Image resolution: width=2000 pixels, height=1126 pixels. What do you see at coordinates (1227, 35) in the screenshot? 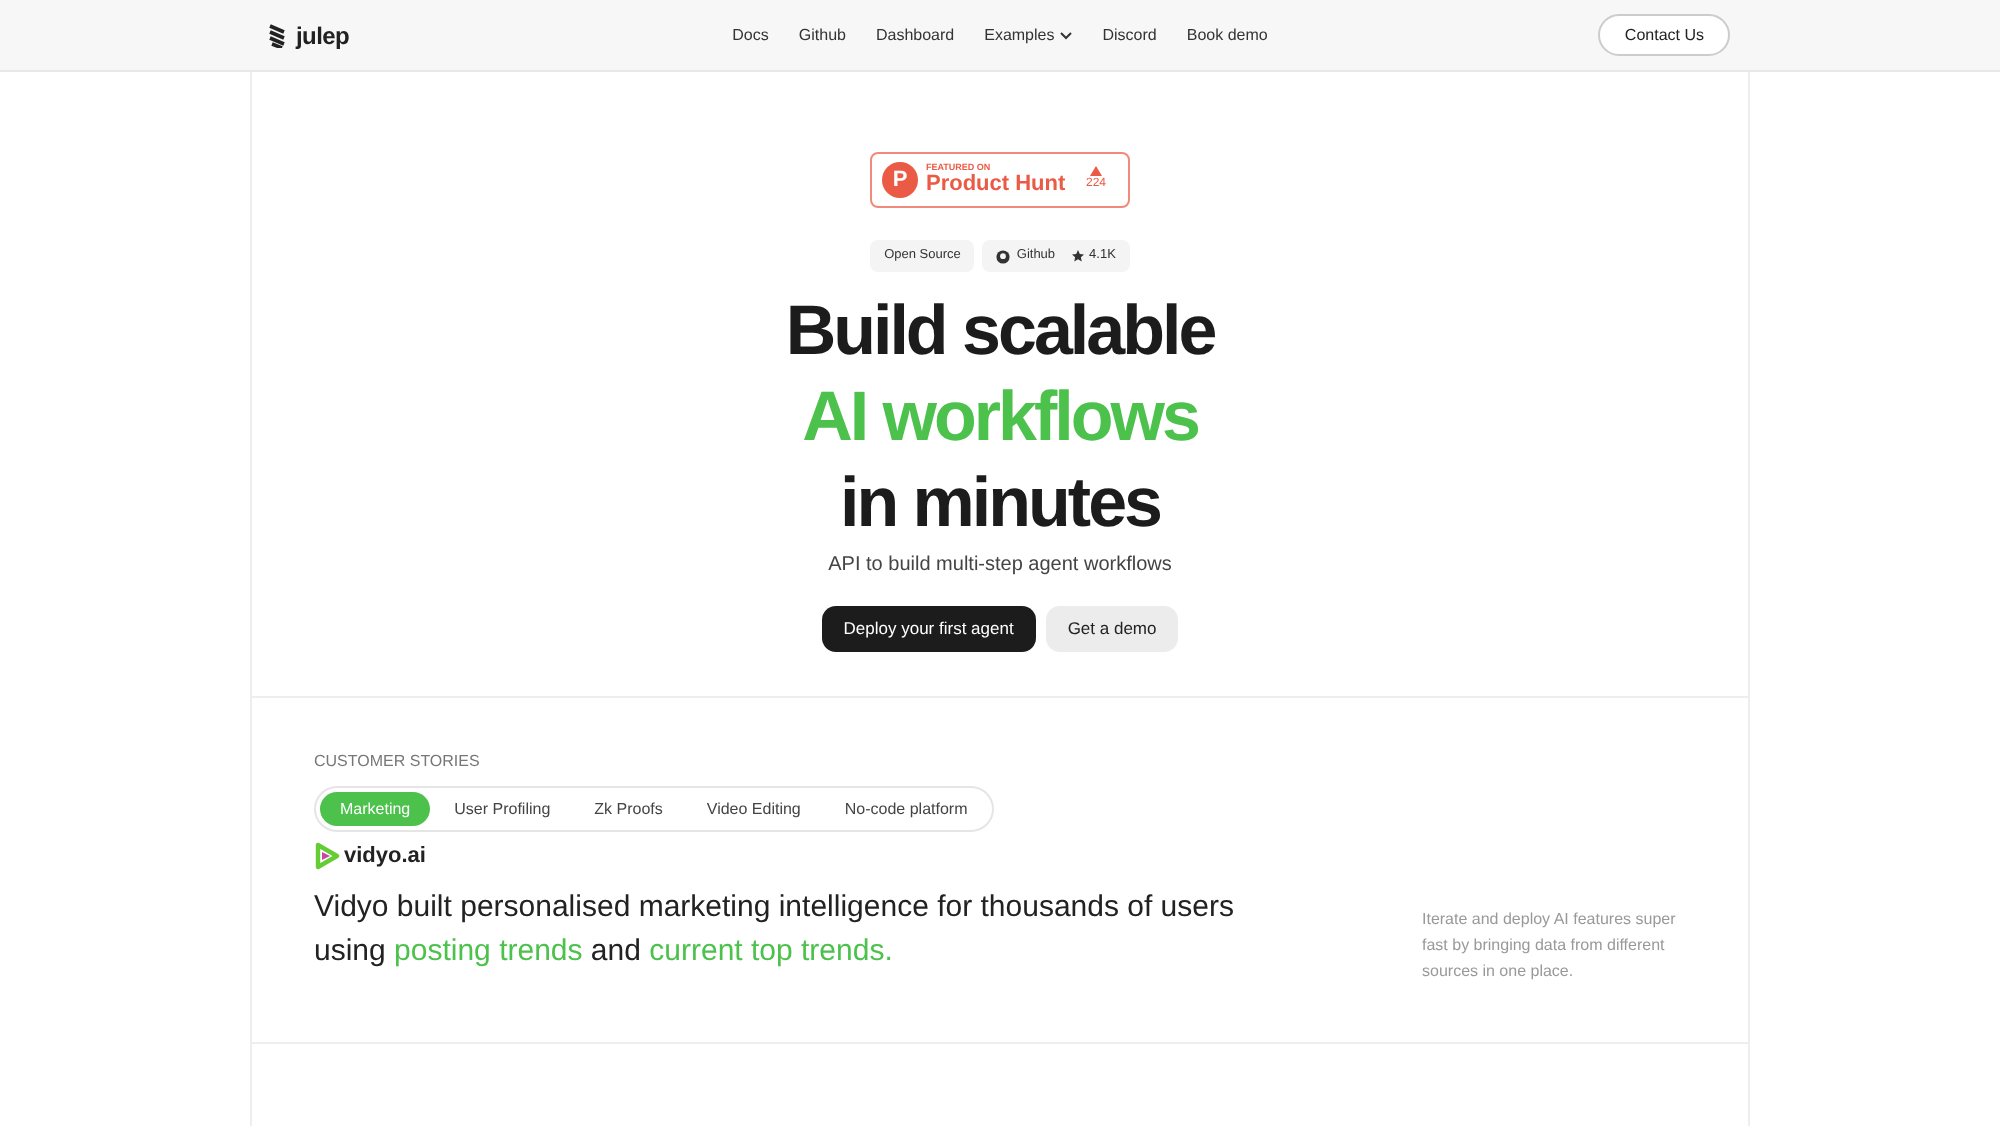
I see `nav-link: Book demo` at bounding box center [1227, 35].